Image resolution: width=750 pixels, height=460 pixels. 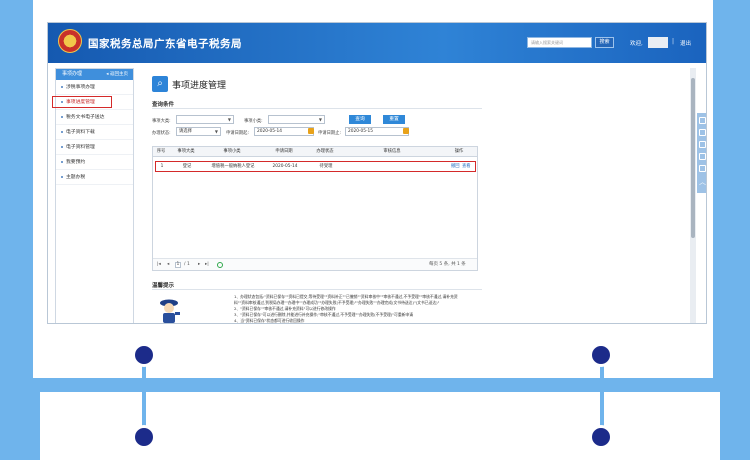 What do you see at coordinates (253, 121) in the screenshot?
I see `subcategory-label: 事项小类:` at bounding box center [253, 121].